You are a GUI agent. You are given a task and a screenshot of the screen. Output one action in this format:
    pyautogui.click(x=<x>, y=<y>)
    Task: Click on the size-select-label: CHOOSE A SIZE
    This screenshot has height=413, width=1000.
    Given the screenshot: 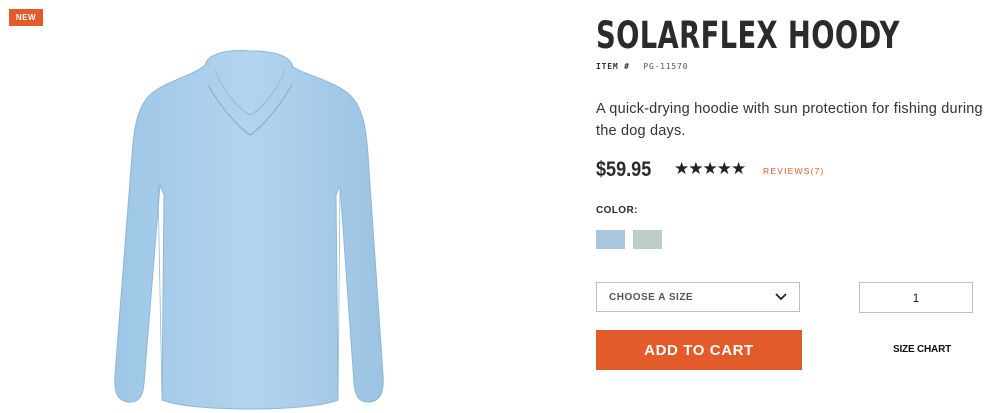 What is the action you would take?
    pyautogui.click(x=651, y=297)
    